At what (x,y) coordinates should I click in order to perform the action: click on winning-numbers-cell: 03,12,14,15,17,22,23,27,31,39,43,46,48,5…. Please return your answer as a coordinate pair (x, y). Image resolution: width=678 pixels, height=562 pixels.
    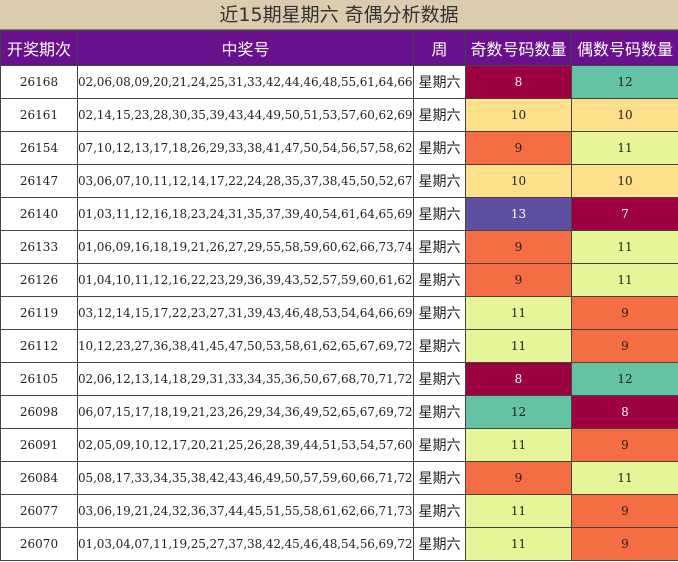
    Looking at the image, I should click on (245, 313).